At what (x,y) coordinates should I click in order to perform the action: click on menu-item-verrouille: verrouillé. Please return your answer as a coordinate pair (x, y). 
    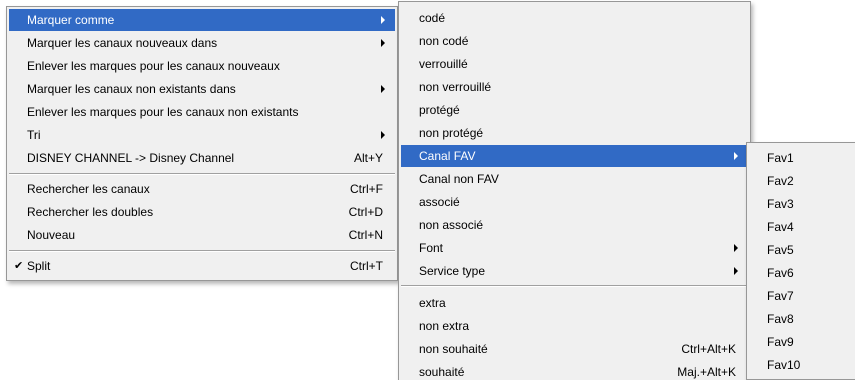
    Looking at the image, I should click on (574, 64).